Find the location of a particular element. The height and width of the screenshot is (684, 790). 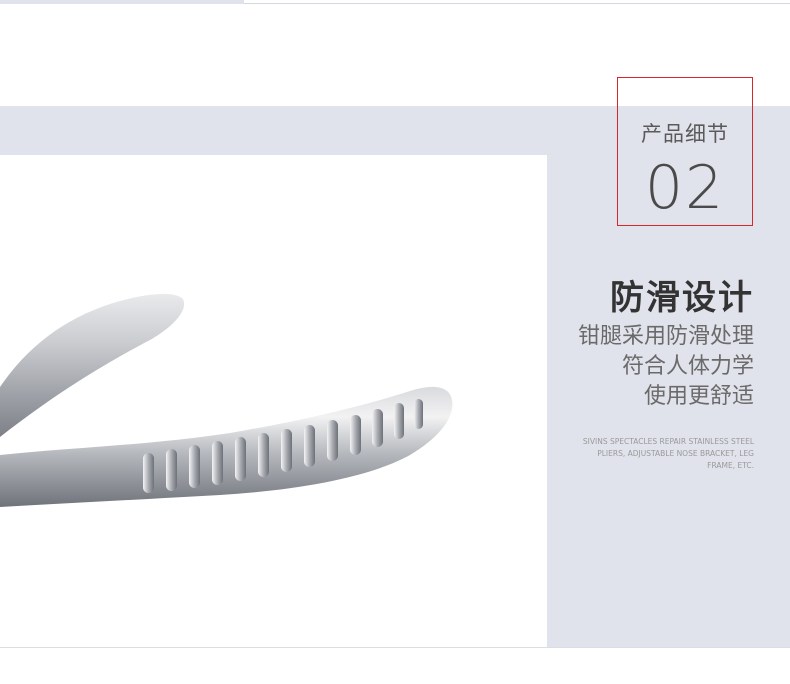

top-strip-tab is located at coordinates (122, 2).